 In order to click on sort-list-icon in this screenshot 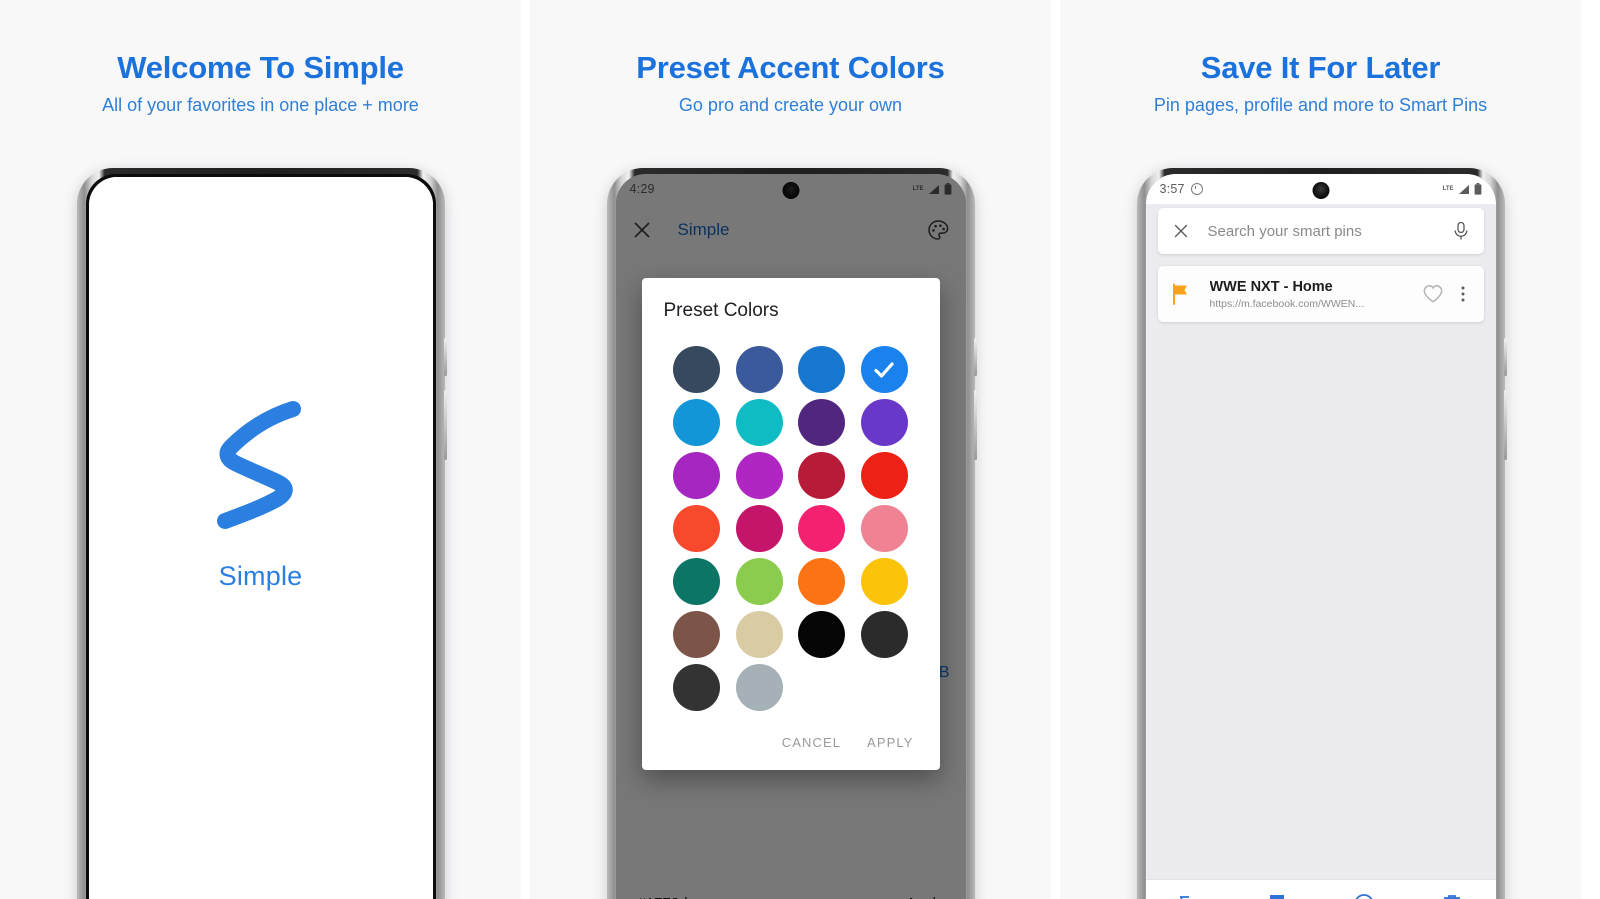, I will do `click(1189, 895)`.